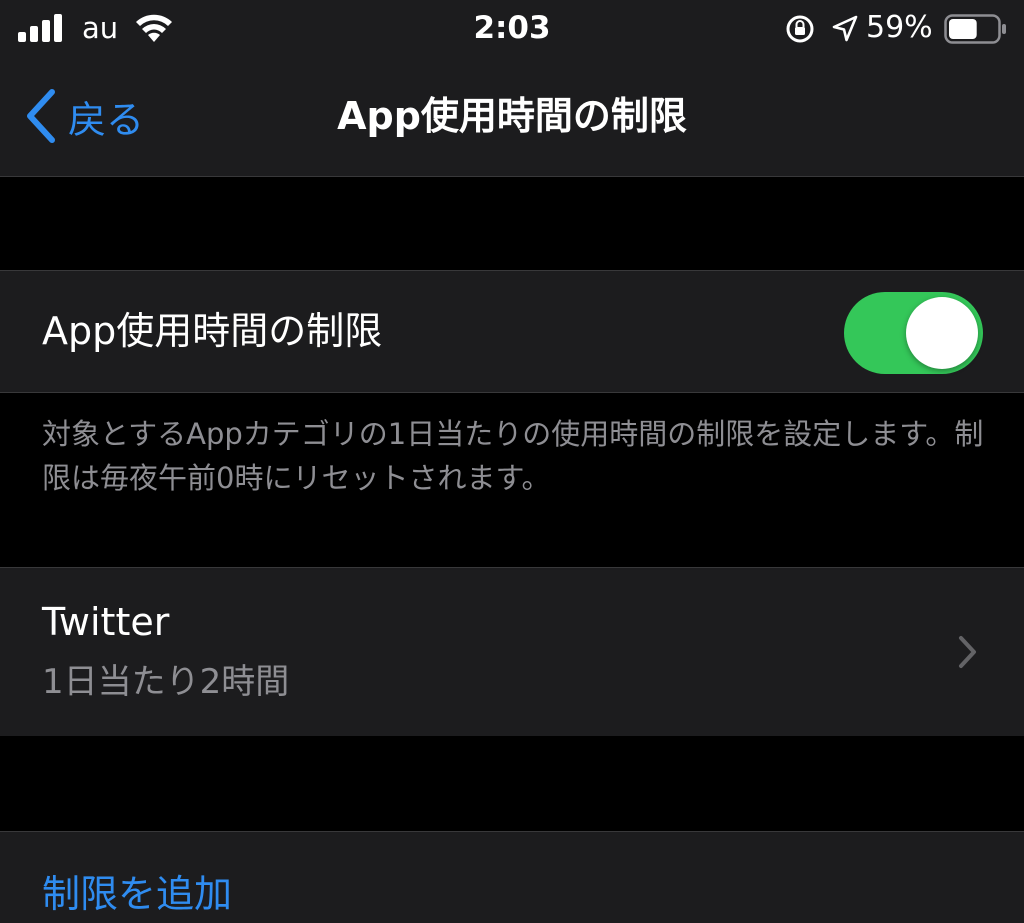  I want to click on add-limit-row: 制限を追加, so click(512, 877).